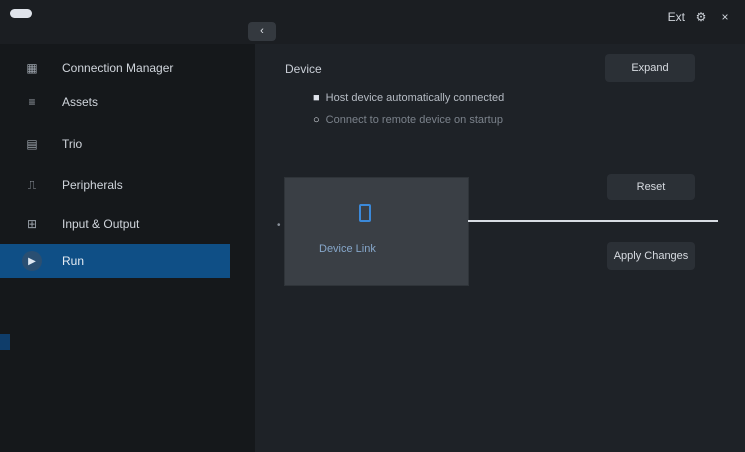 This screenshot has width=745, height=452. I want to click on option-remote-device: ○ Connect to remote device on startup, so click(408, 120).